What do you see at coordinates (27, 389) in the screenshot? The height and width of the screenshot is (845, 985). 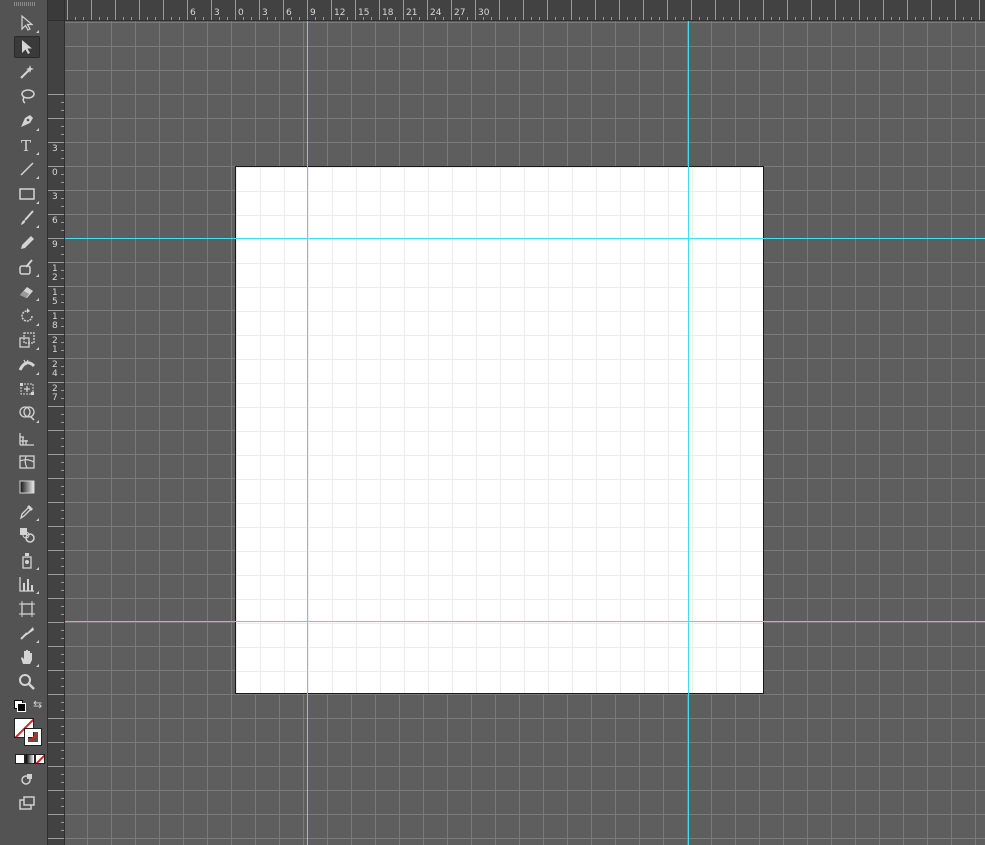 I see `free-transform-tool` at bounding box center [27, 389].